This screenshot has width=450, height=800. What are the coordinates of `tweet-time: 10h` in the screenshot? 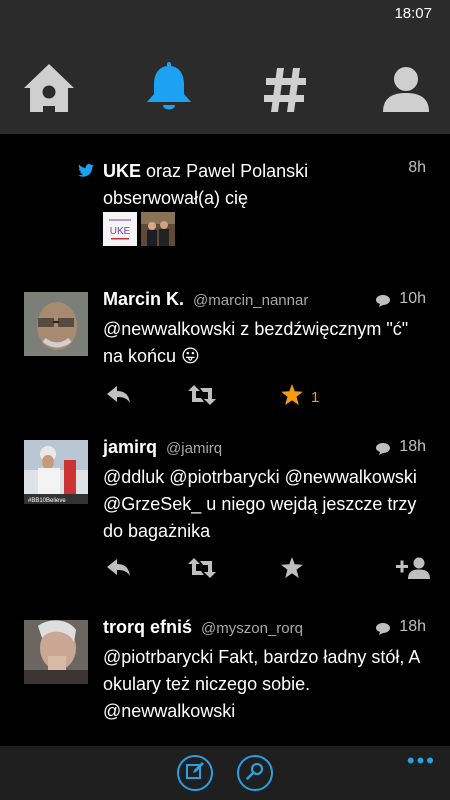 It's located at (401, 299).